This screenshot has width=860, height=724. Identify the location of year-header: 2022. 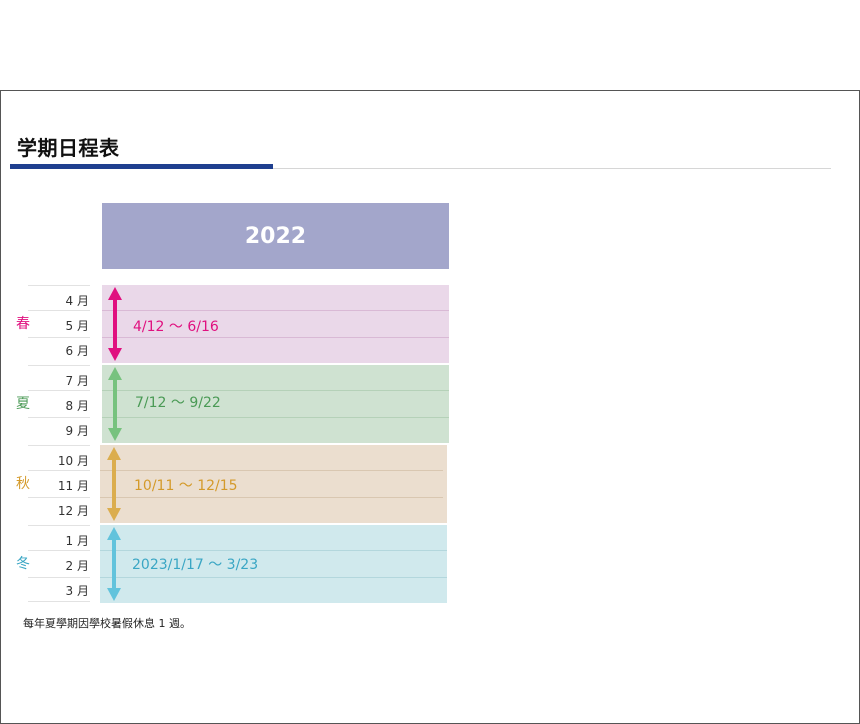
(275, 236).